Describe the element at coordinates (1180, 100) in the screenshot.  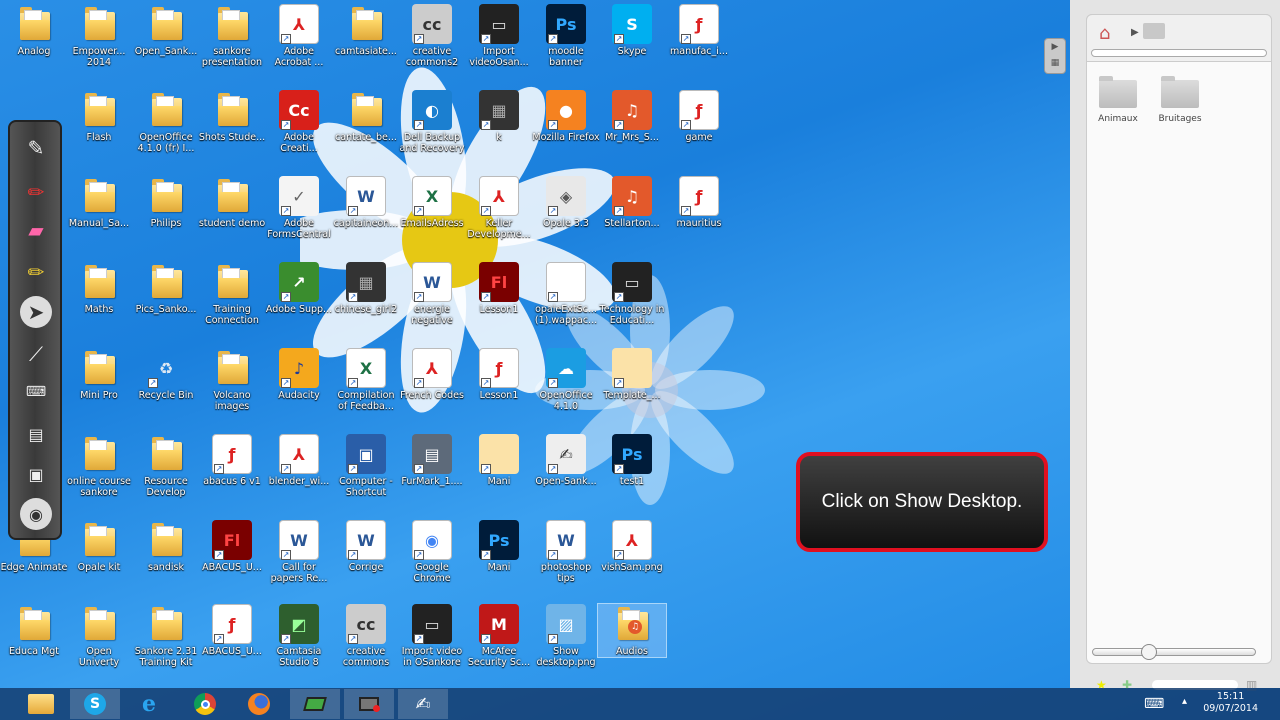
I see `library-folder-bruitages: Bruitages` at that location.